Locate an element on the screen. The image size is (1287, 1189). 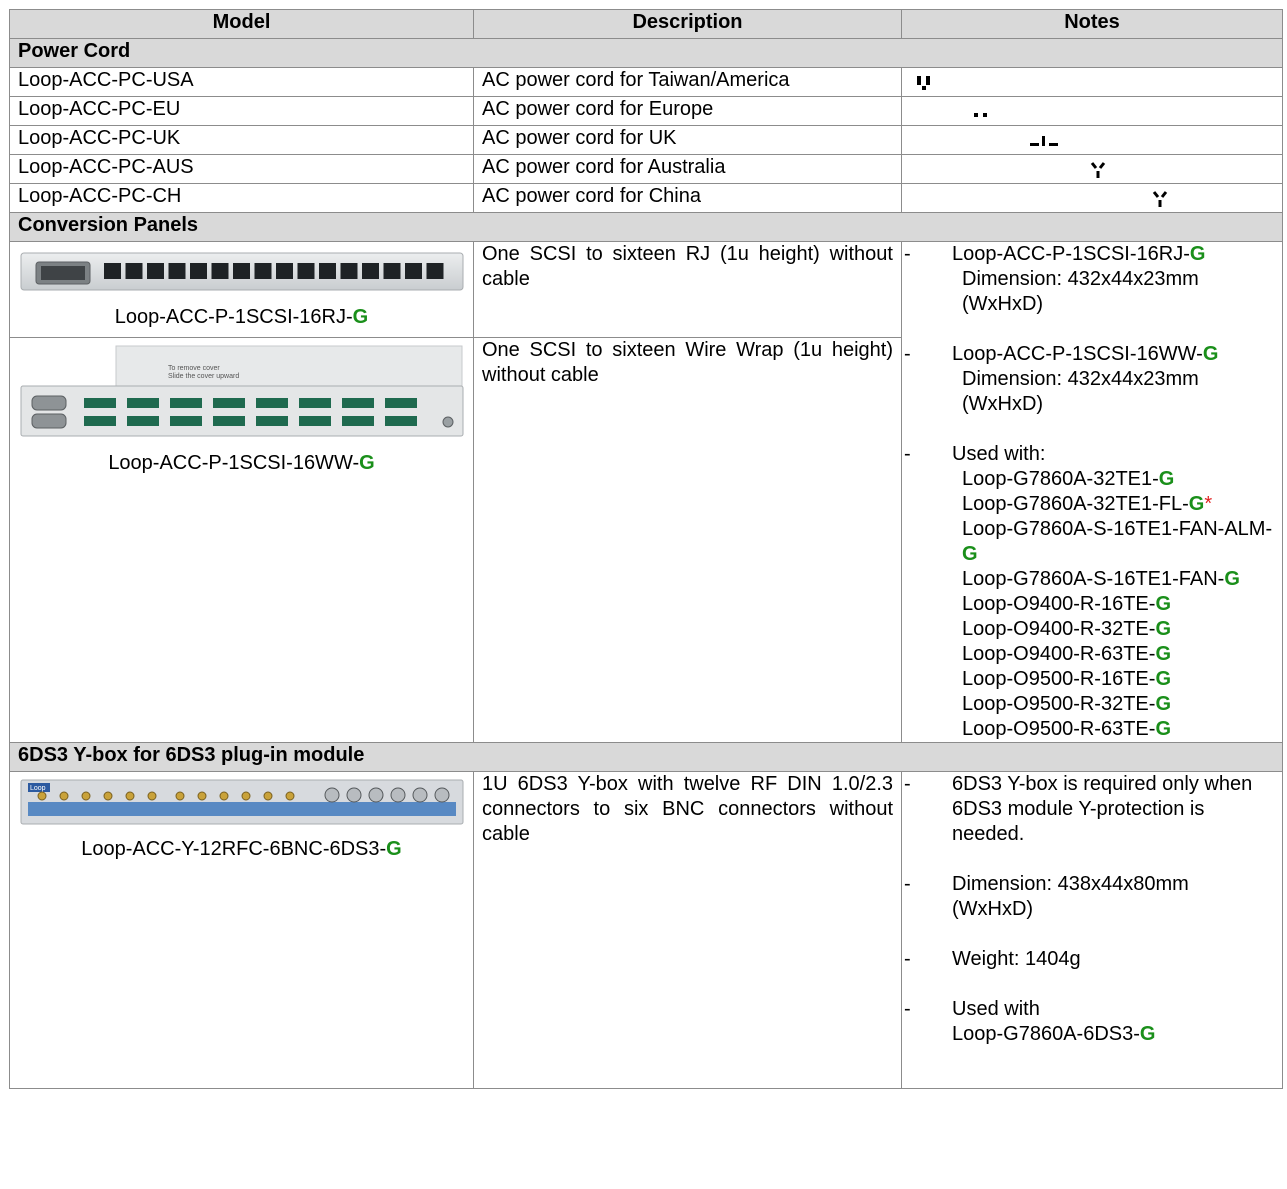
model-cell: Loop-ACC-PC-EU is located at coordinates (241, 111).